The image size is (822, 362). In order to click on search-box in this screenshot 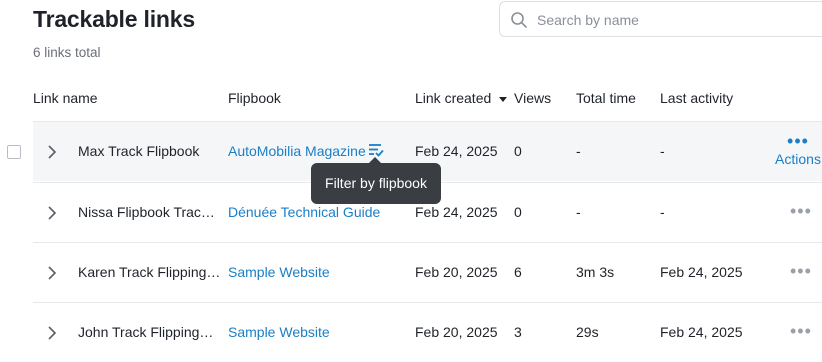, I will do `click(660, 19)`.